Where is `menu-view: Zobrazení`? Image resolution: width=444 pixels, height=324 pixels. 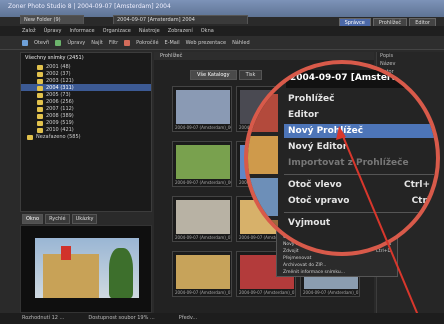 menu-view: Zobrazení is located at coordinates (180, 31).